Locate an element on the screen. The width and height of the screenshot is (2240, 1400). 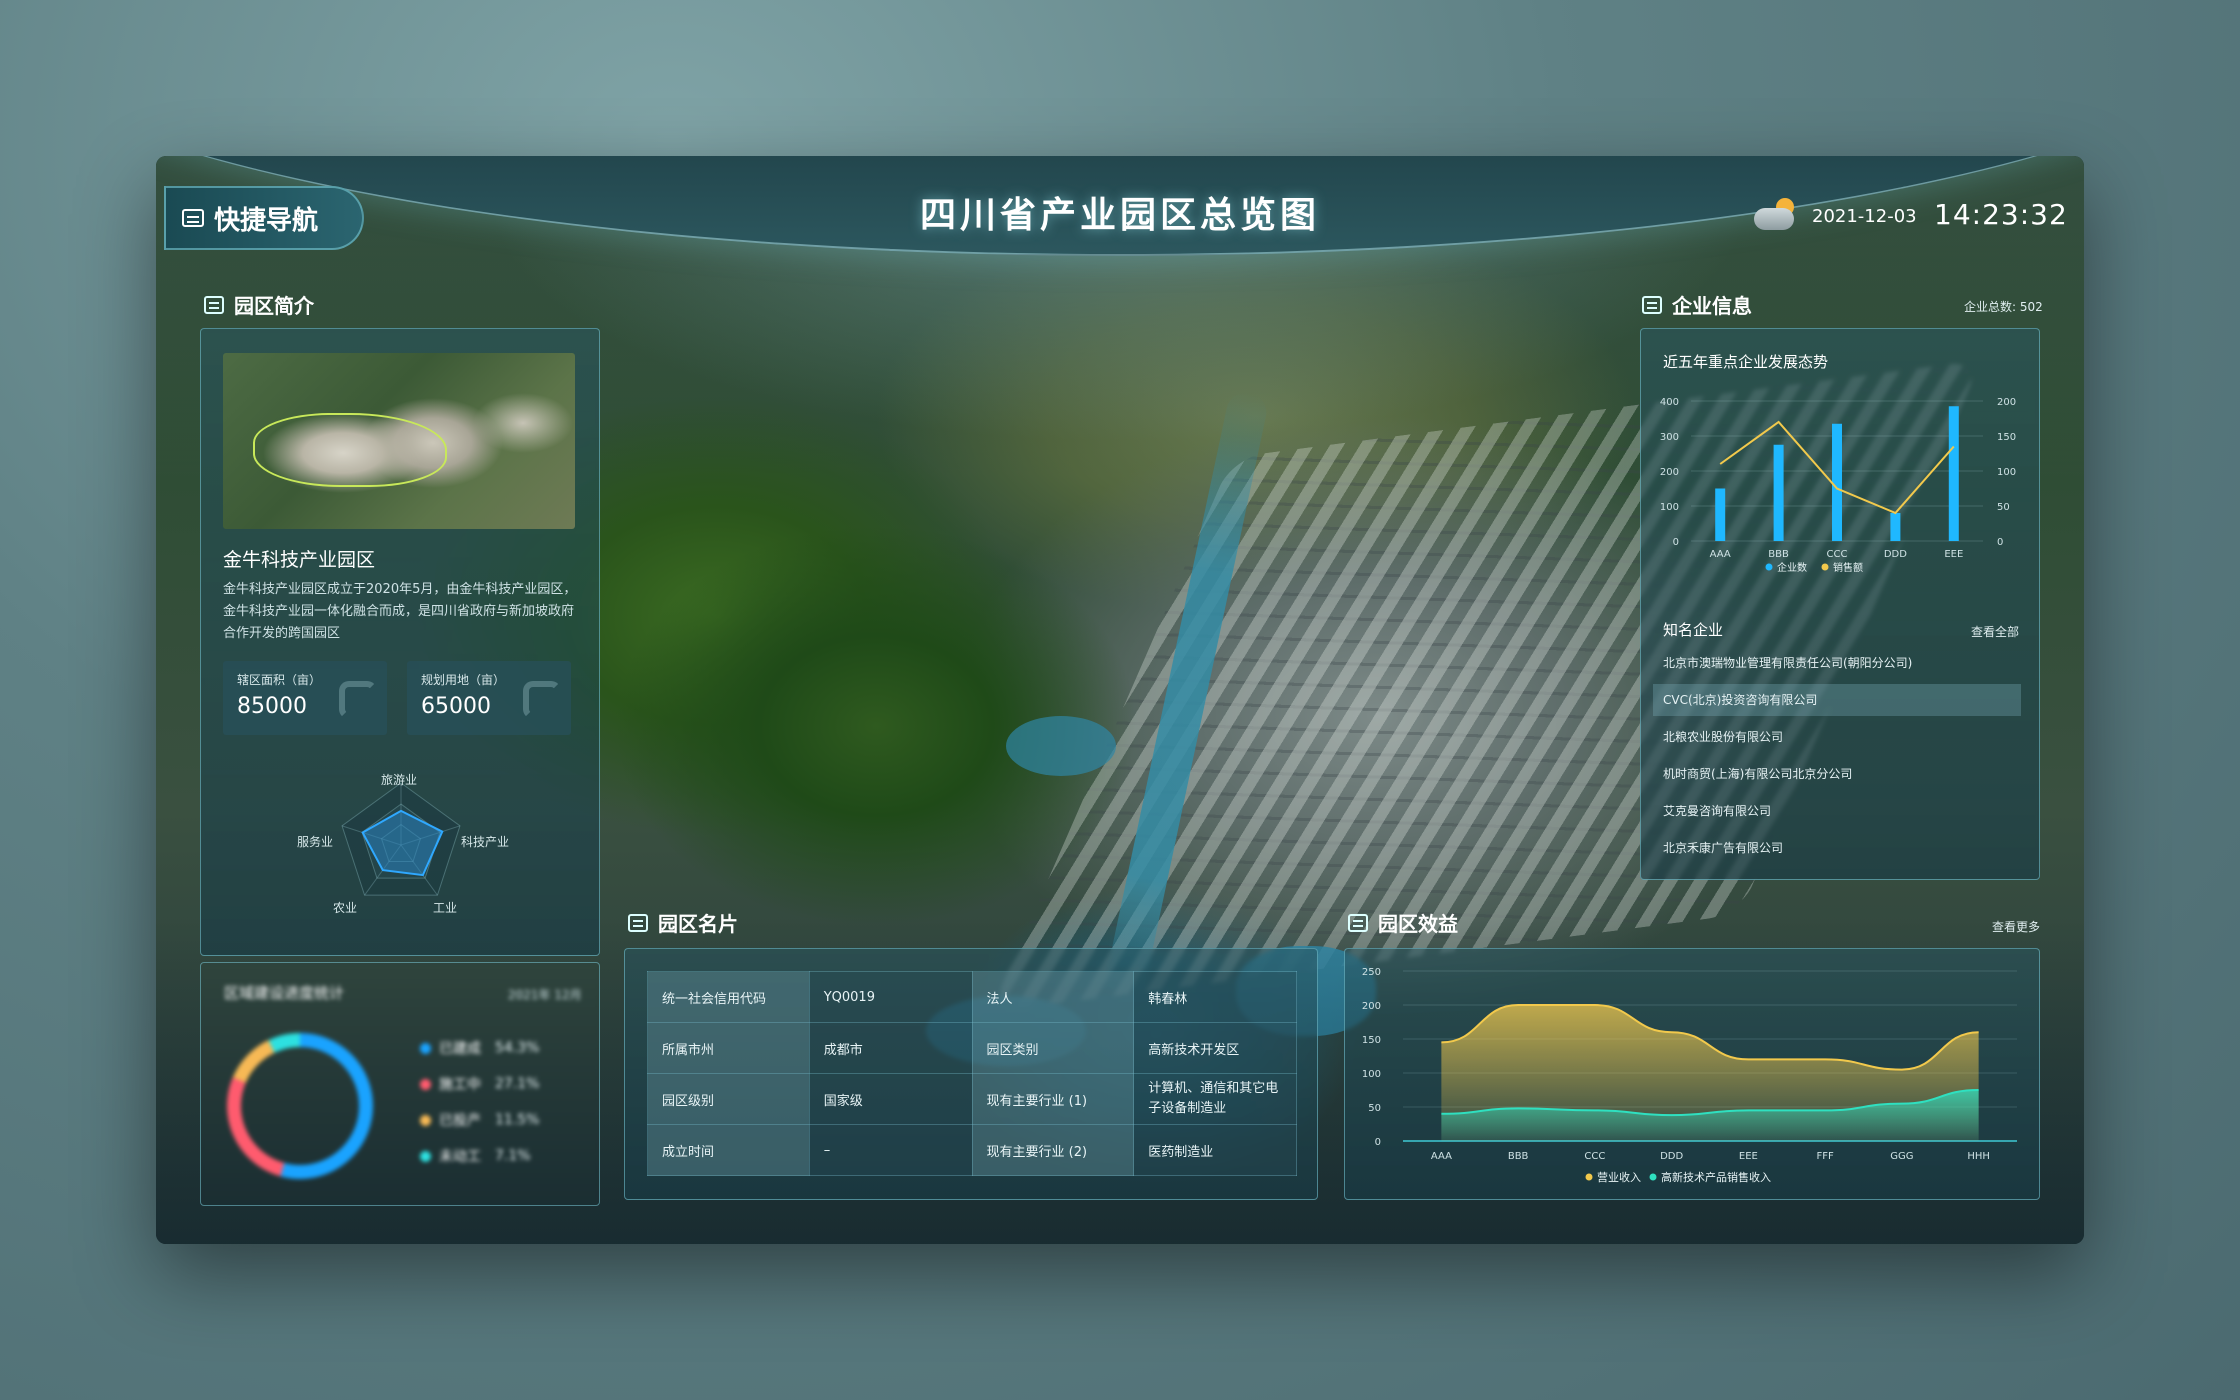
header-time: 14:23:32 is located at coordinates (2001, 214).